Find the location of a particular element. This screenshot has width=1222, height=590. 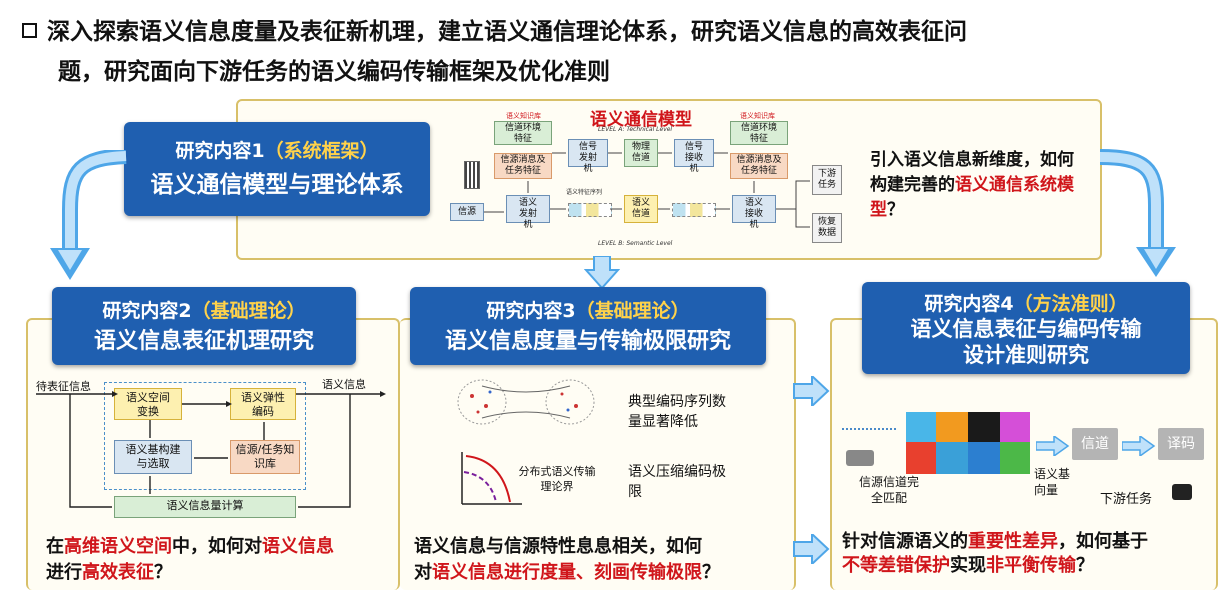

content1-heading: 研究内容1（系统框架） is located at coordinates (277, 151).